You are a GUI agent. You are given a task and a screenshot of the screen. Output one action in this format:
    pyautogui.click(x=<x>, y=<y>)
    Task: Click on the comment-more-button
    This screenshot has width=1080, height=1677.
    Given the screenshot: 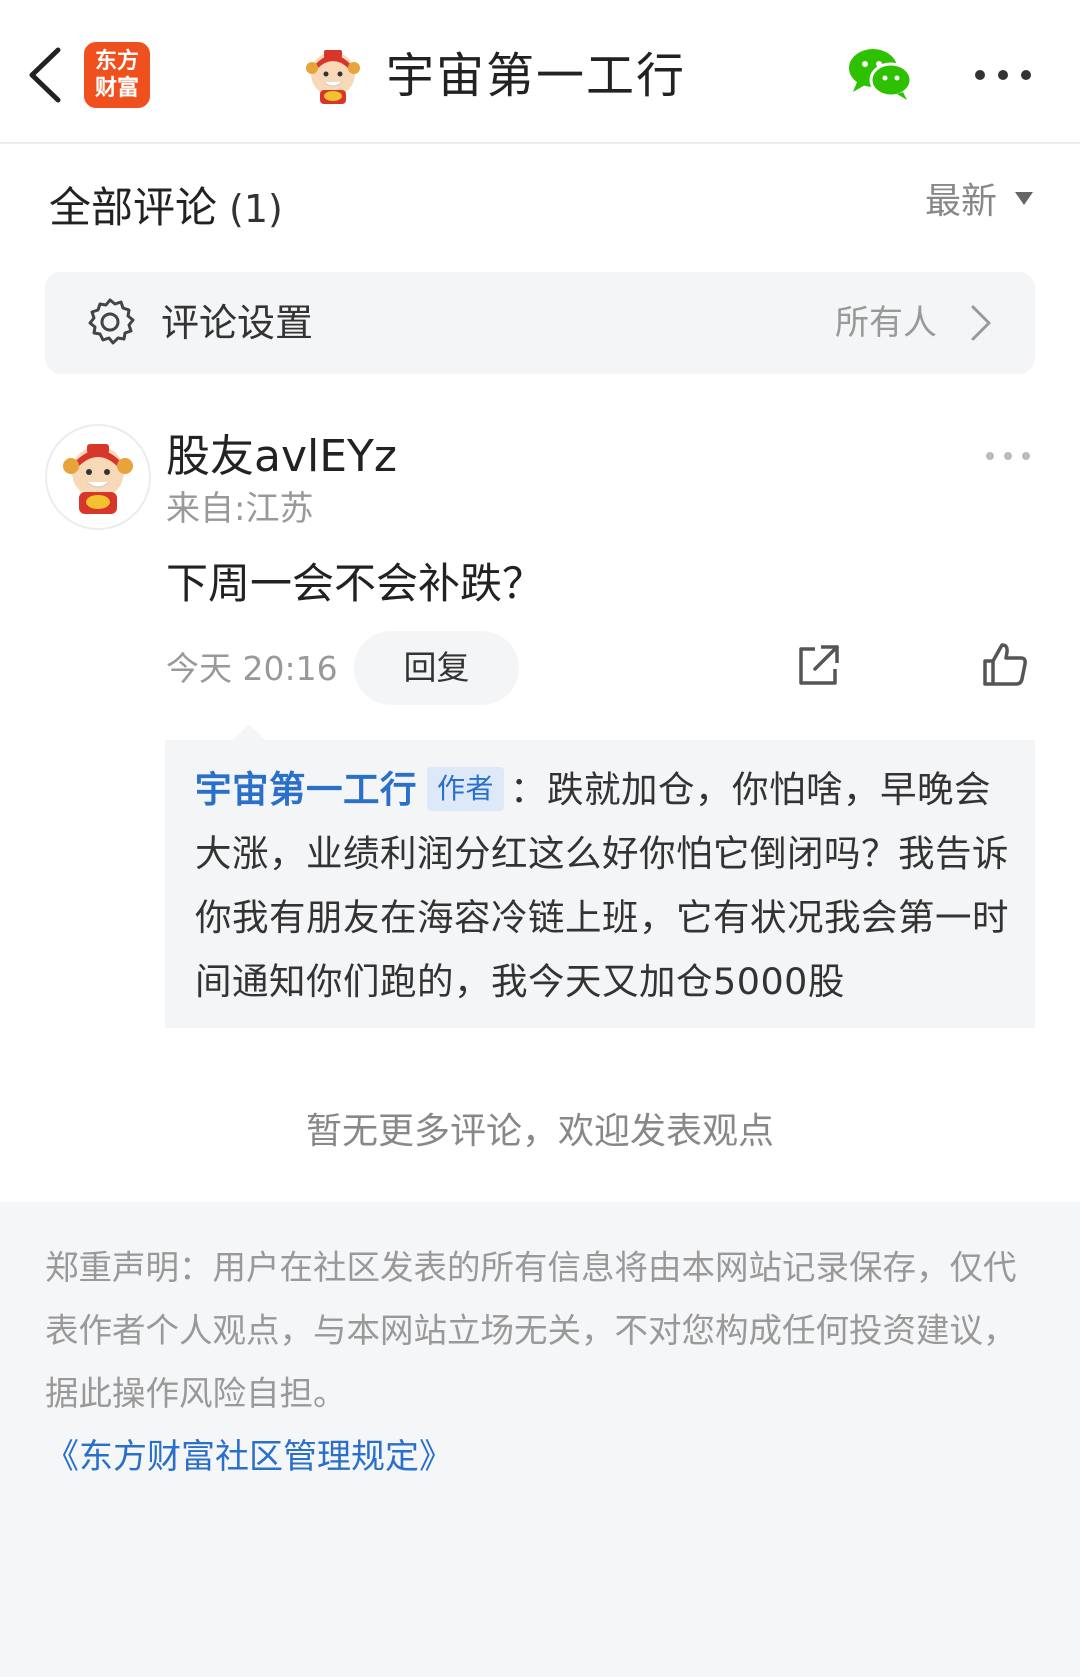 What is the action you would take?
    pyautogui.click(x=1008, y=456)
    